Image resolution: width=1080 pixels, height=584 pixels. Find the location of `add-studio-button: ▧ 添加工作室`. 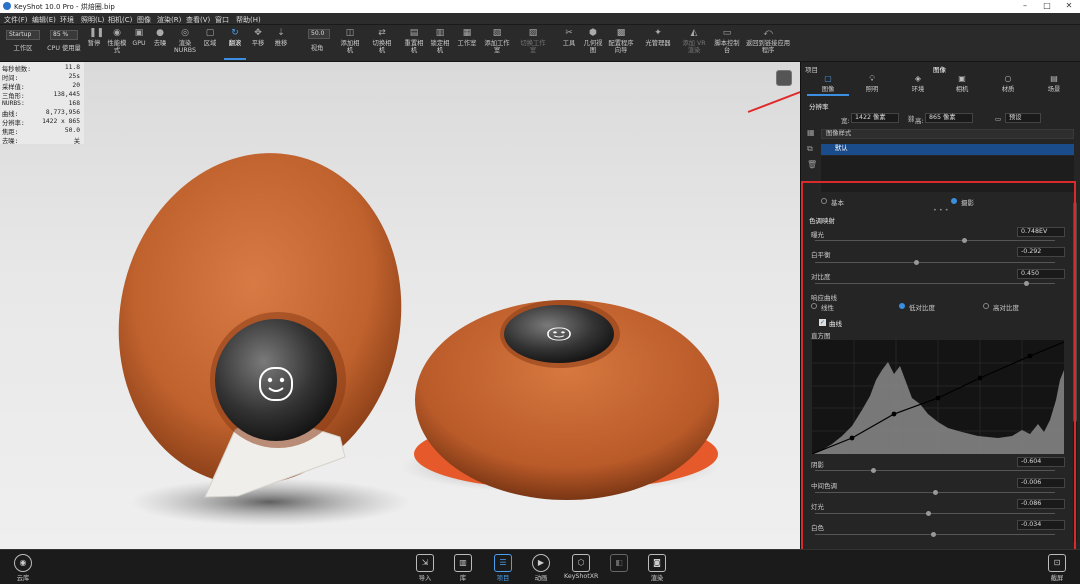

add-studio-button: ▧ 添加工作室 is located at coordinates (497, 43).